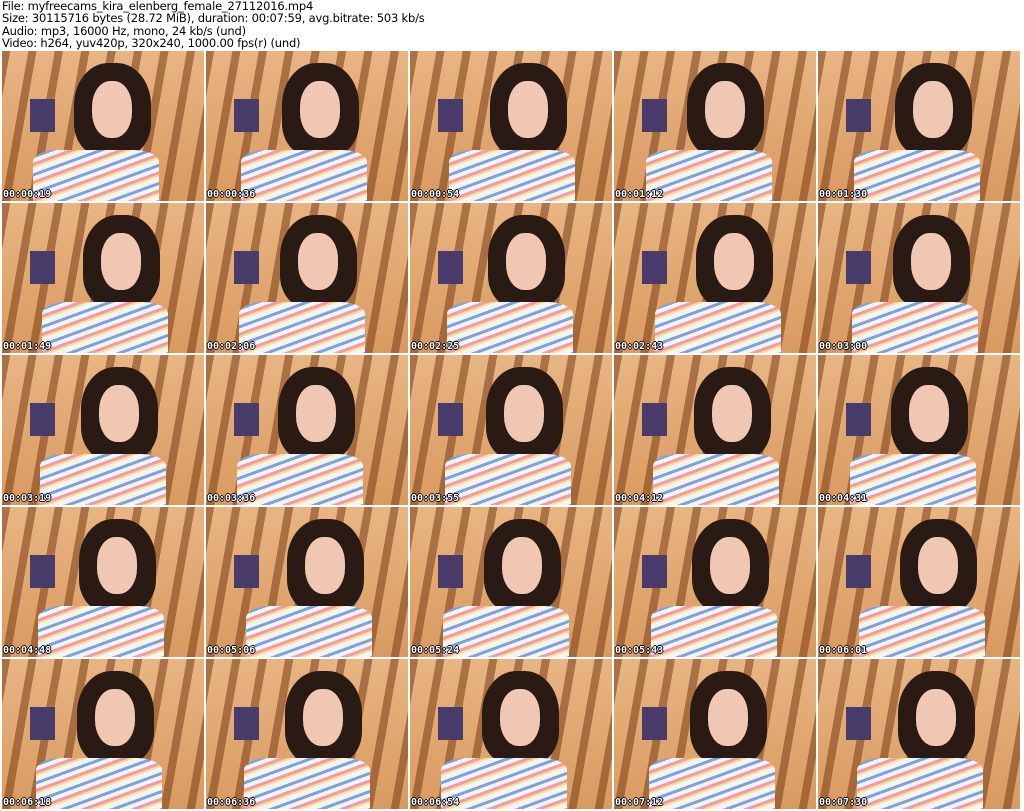  I want to click on frame-timestamp: 00:02:43, so click(639, 346).